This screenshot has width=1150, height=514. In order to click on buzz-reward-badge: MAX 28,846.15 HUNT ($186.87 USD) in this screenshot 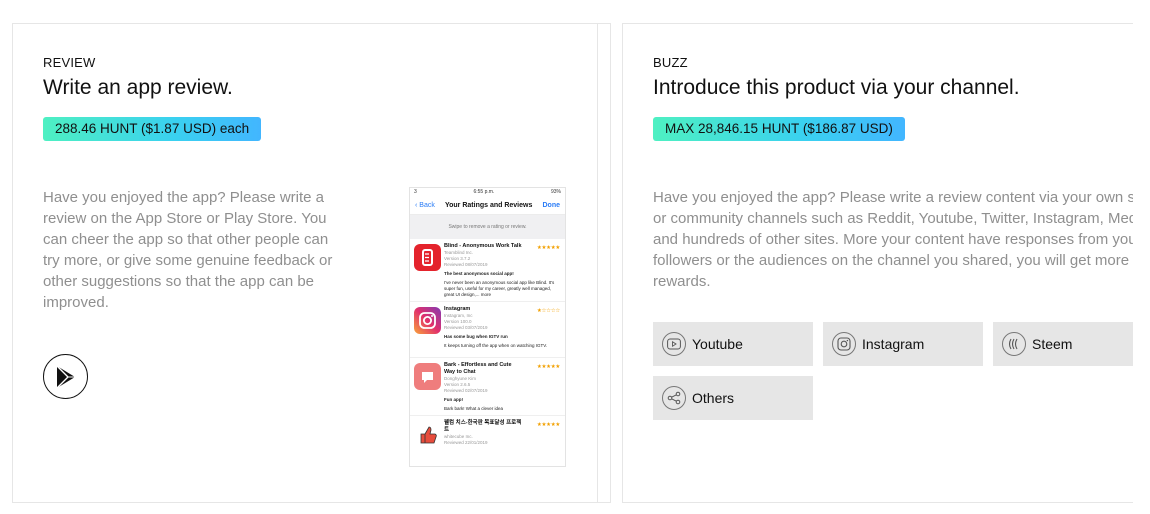, I will do `click(779, 129)`.